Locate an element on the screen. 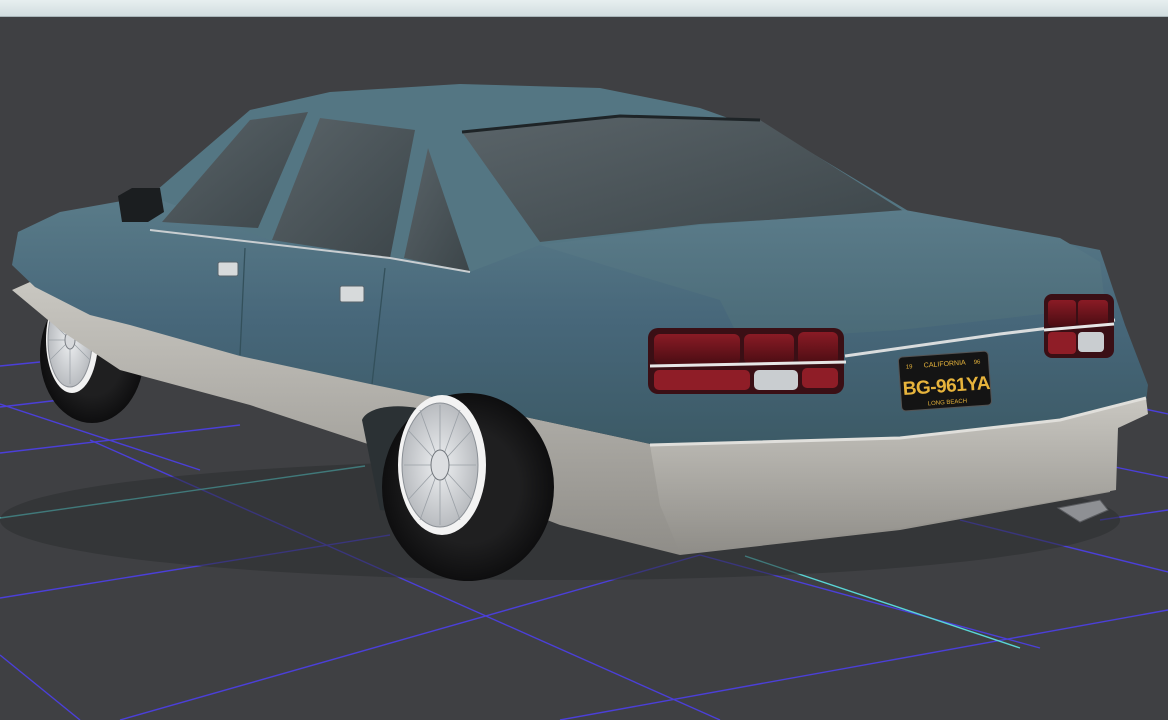  rear-door-handle is located at coordinates (352, 294).